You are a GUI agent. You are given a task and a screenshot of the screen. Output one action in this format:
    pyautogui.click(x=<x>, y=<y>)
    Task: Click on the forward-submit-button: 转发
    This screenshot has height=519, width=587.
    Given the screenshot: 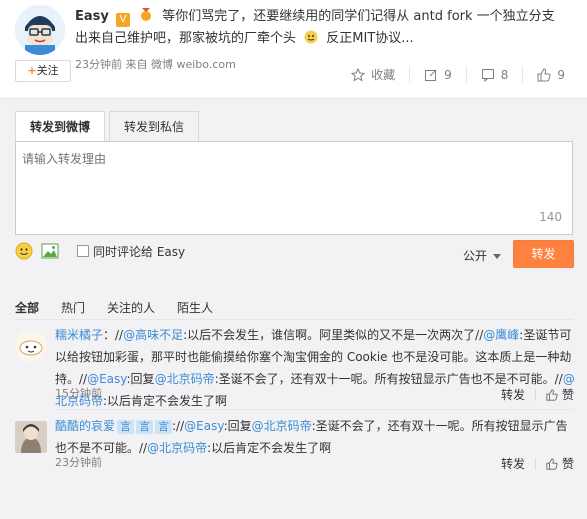 What is the action you would take?
    pyautogui.click(x=543, y=254)
    